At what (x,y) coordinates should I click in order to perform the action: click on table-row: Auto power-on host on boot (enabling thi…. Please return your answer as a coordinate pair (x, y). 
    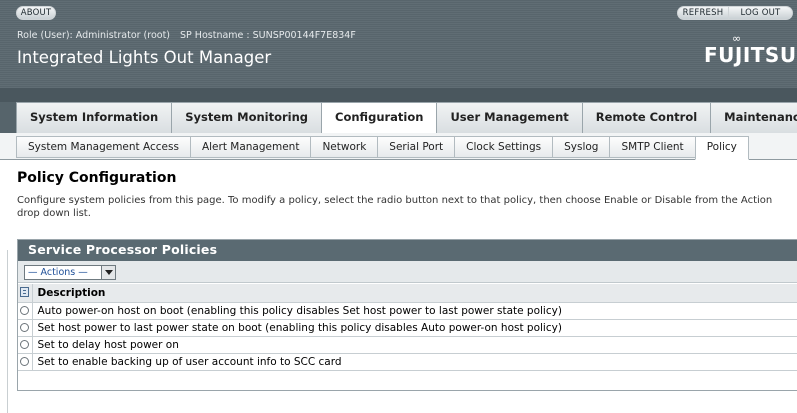
    Looking at the image, I should click on (407, 311).